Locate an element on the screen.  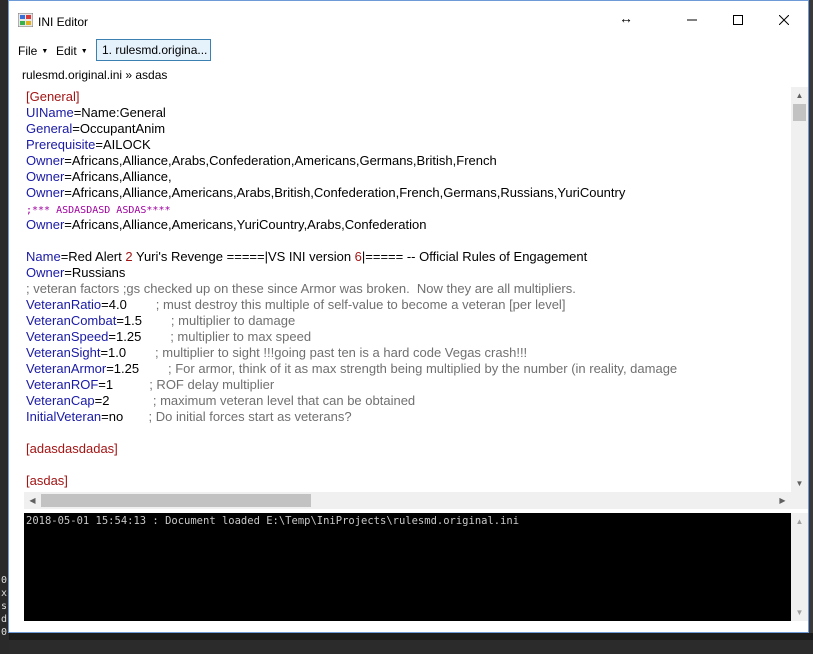
menu-edit-label: Edit is located at coordinates (66, 51).